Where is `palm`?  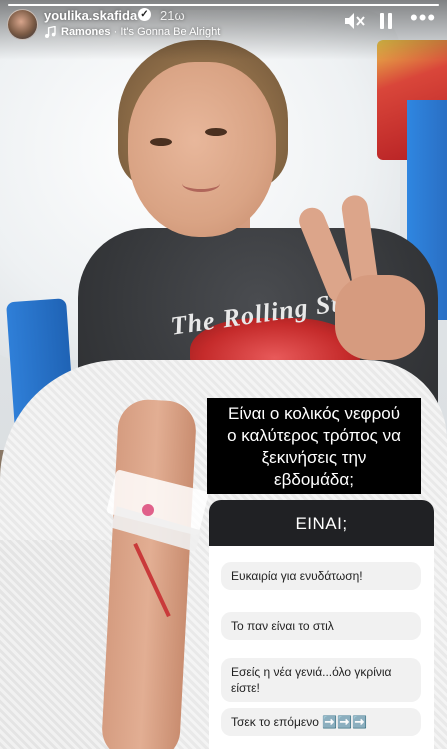
palm is located at coordinates (380, 317).